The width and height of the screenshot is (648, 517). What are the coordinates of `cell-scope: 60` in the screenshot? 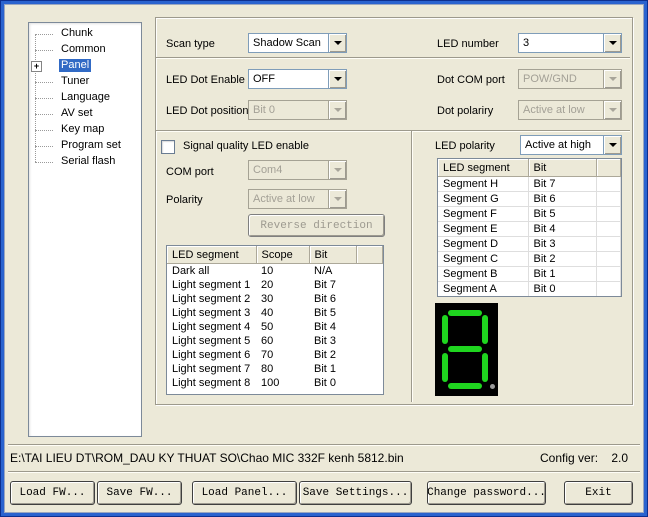 It's located at (267, 341).